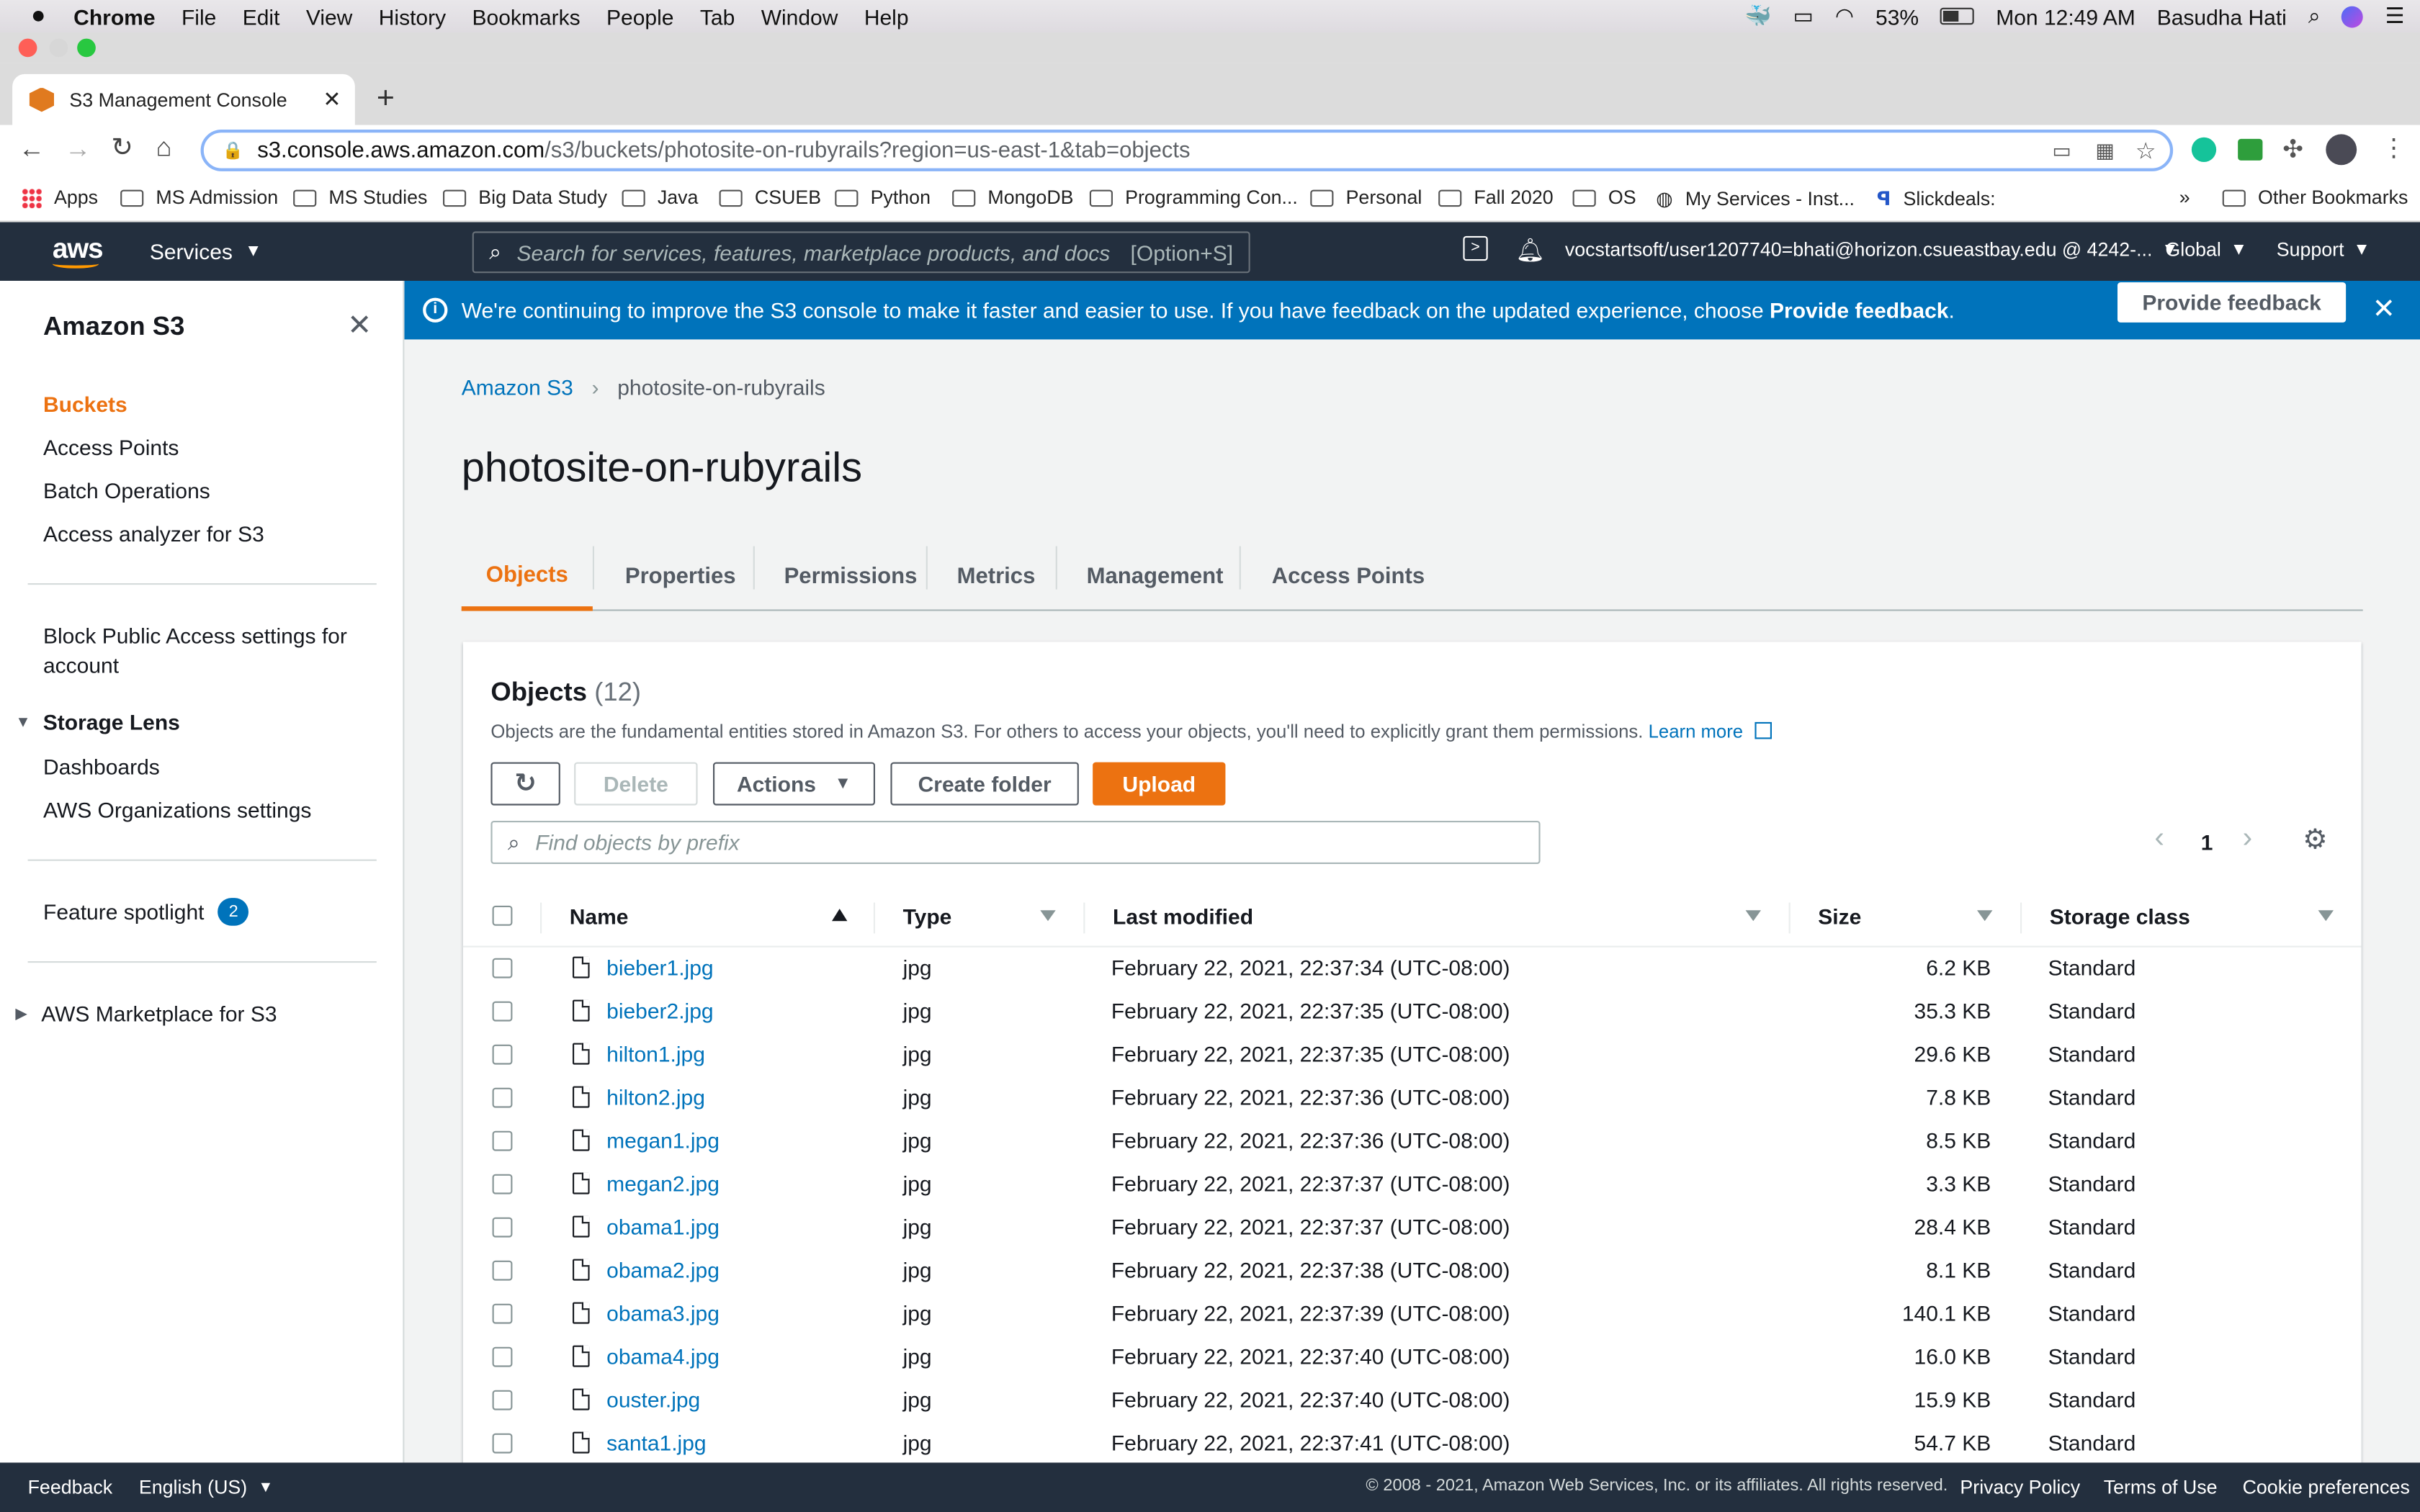  Describe the element at coordinates (60, 197) in the screenshot. I see `bookmark-apps: Apps` at that location.